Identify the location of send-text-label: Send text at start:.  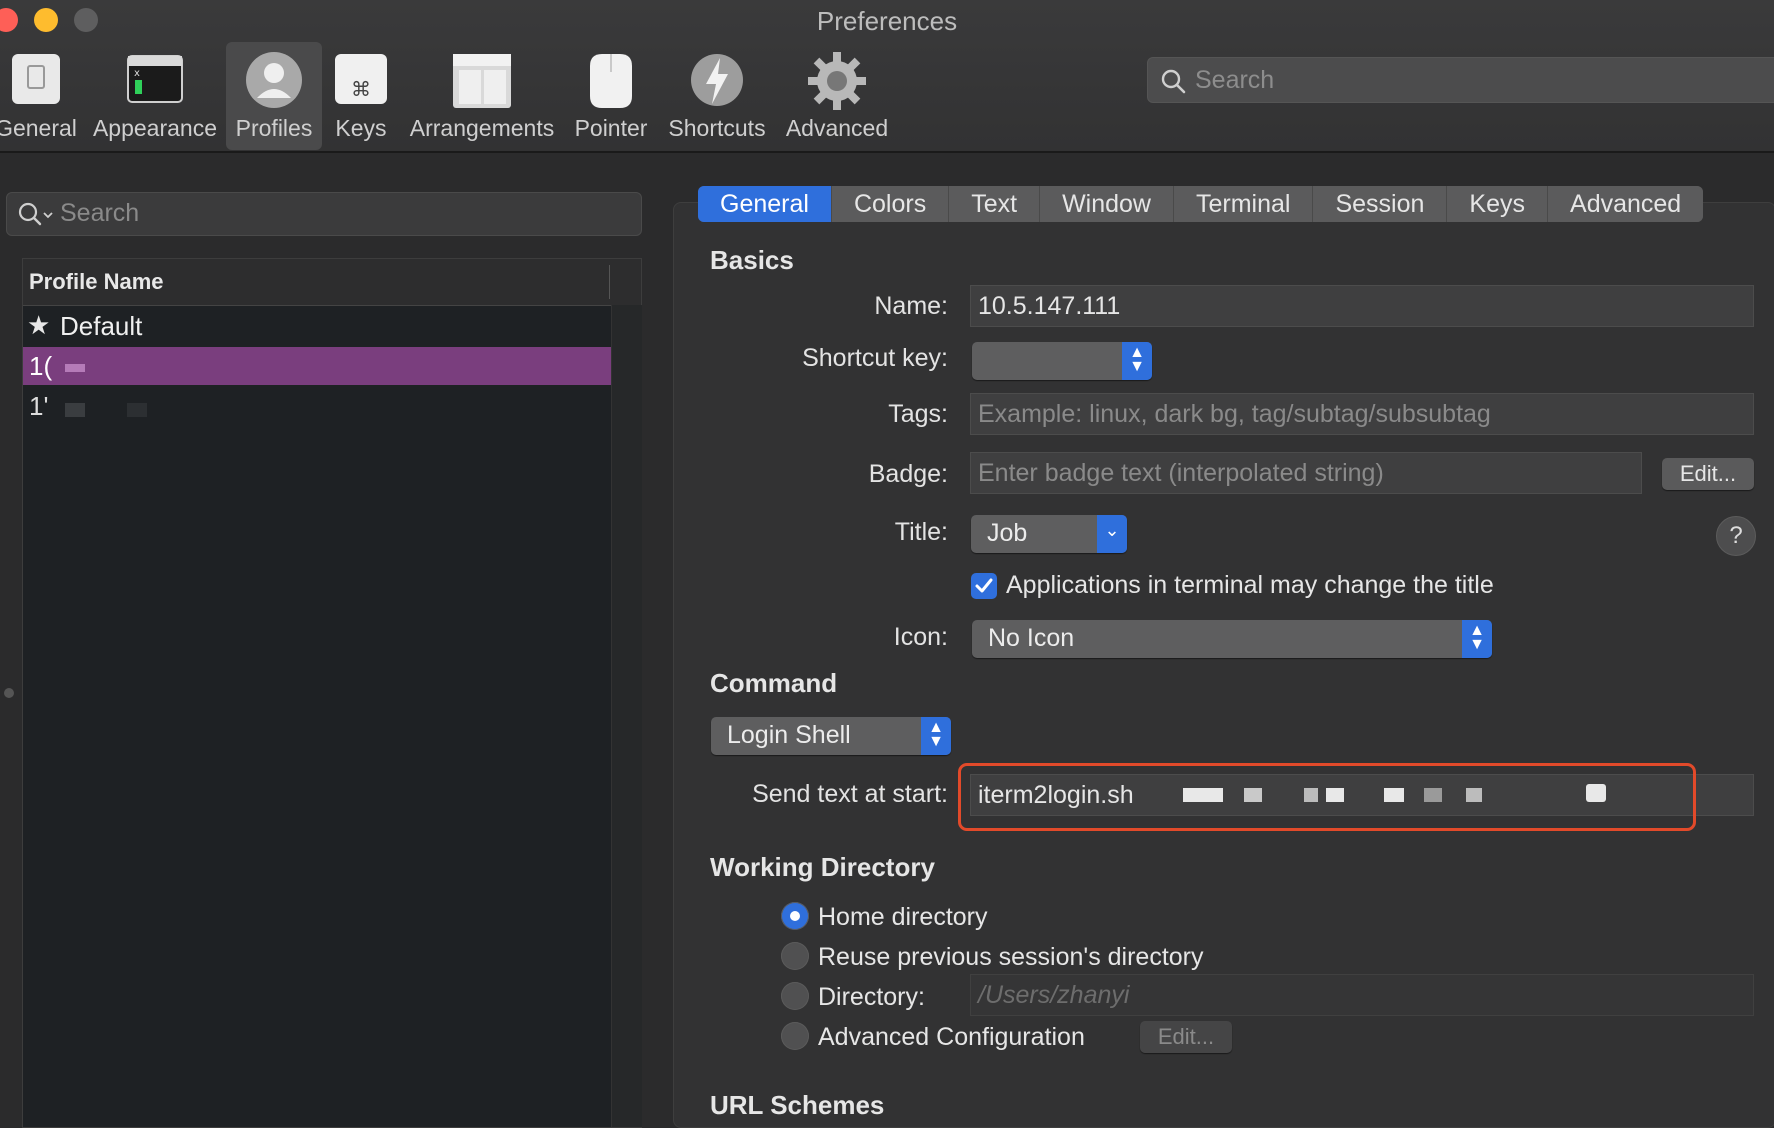
(850, 794).